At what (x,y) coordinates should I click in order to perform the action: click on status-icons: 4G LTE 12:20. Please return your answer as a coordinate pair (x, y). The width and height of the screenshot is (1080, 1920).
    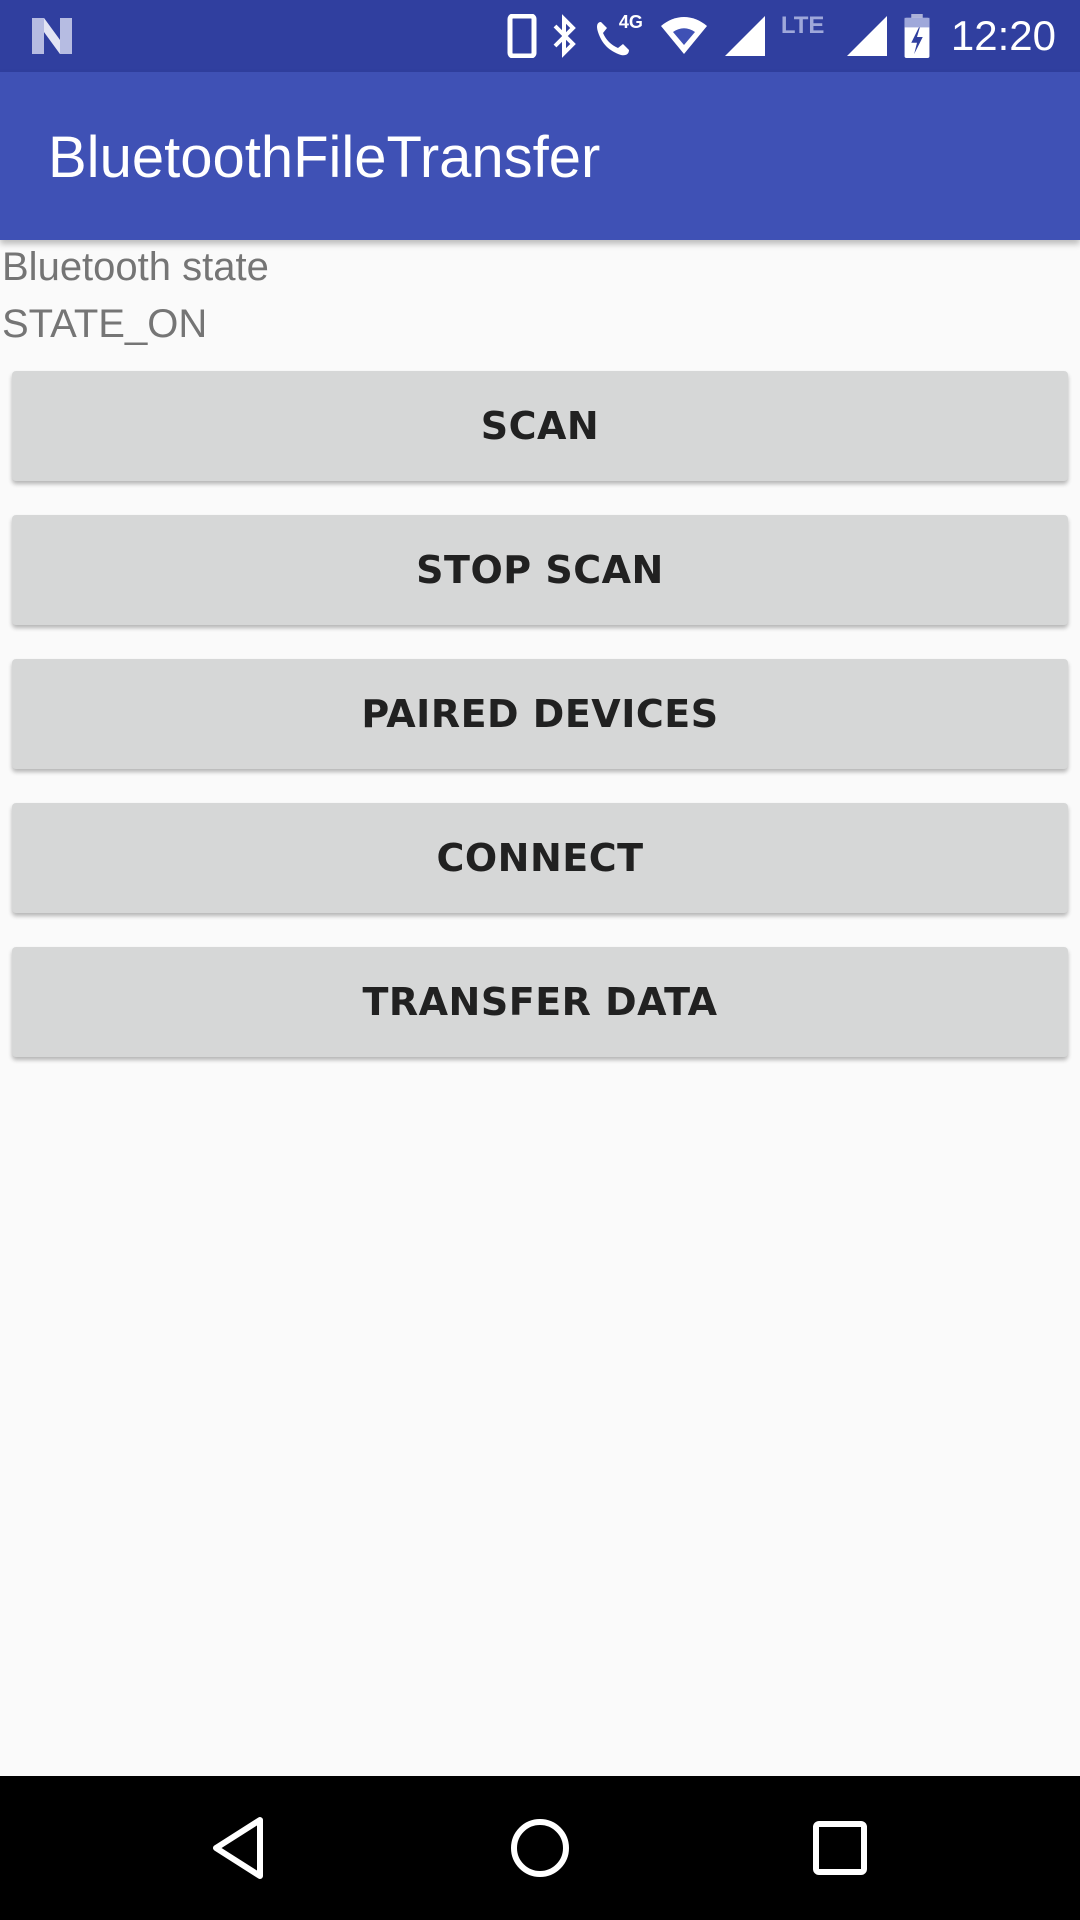
    Looking at the image, I should click on (781, 36).